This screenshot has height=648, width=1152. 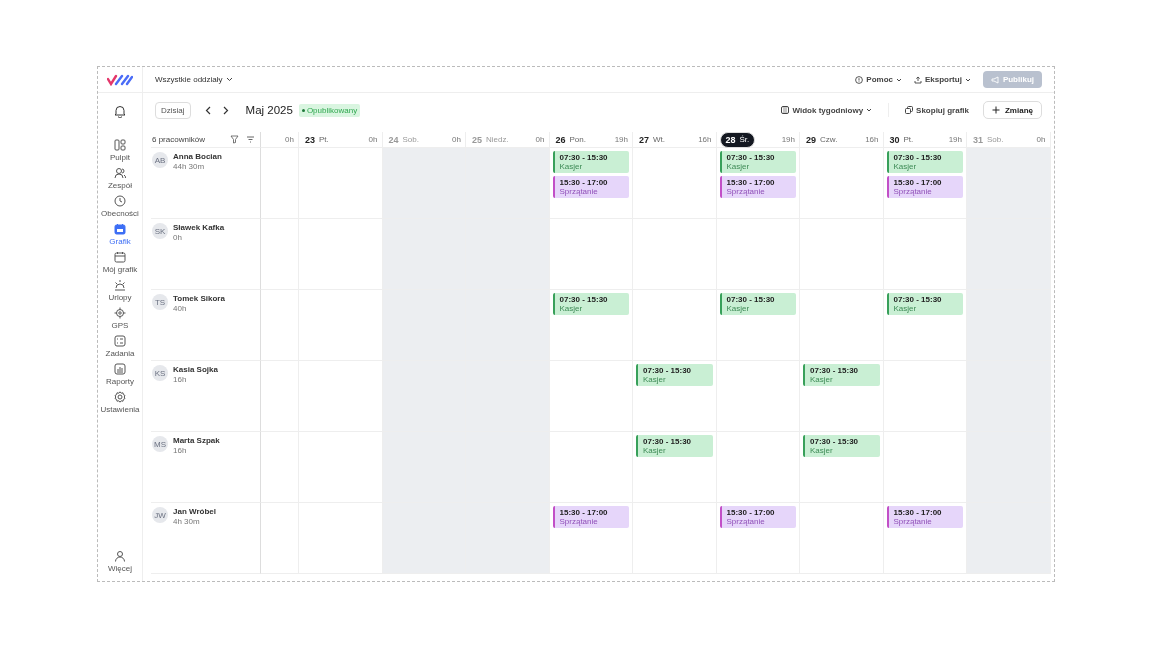 I want to click on nav-item: Zadania, so click(x=120, y=346).